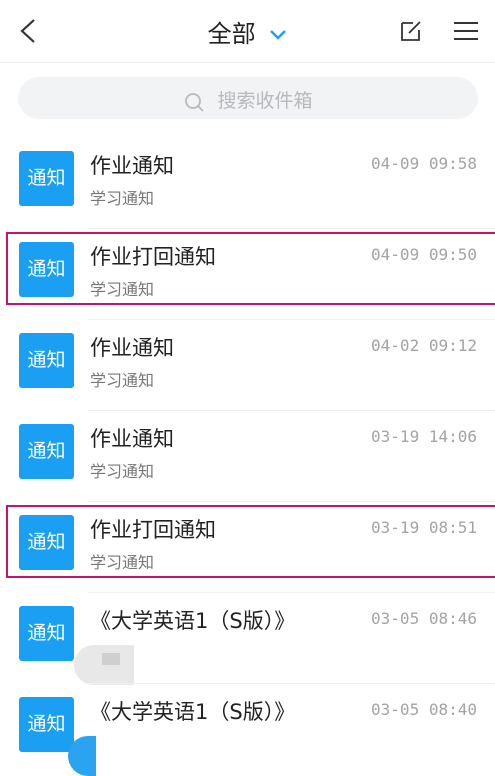 This screenshot has width=495, height=776. What do you see at coordinates (466, 31) in the screenshot?
I see `menu-icon` at bounding box center [466, 31].